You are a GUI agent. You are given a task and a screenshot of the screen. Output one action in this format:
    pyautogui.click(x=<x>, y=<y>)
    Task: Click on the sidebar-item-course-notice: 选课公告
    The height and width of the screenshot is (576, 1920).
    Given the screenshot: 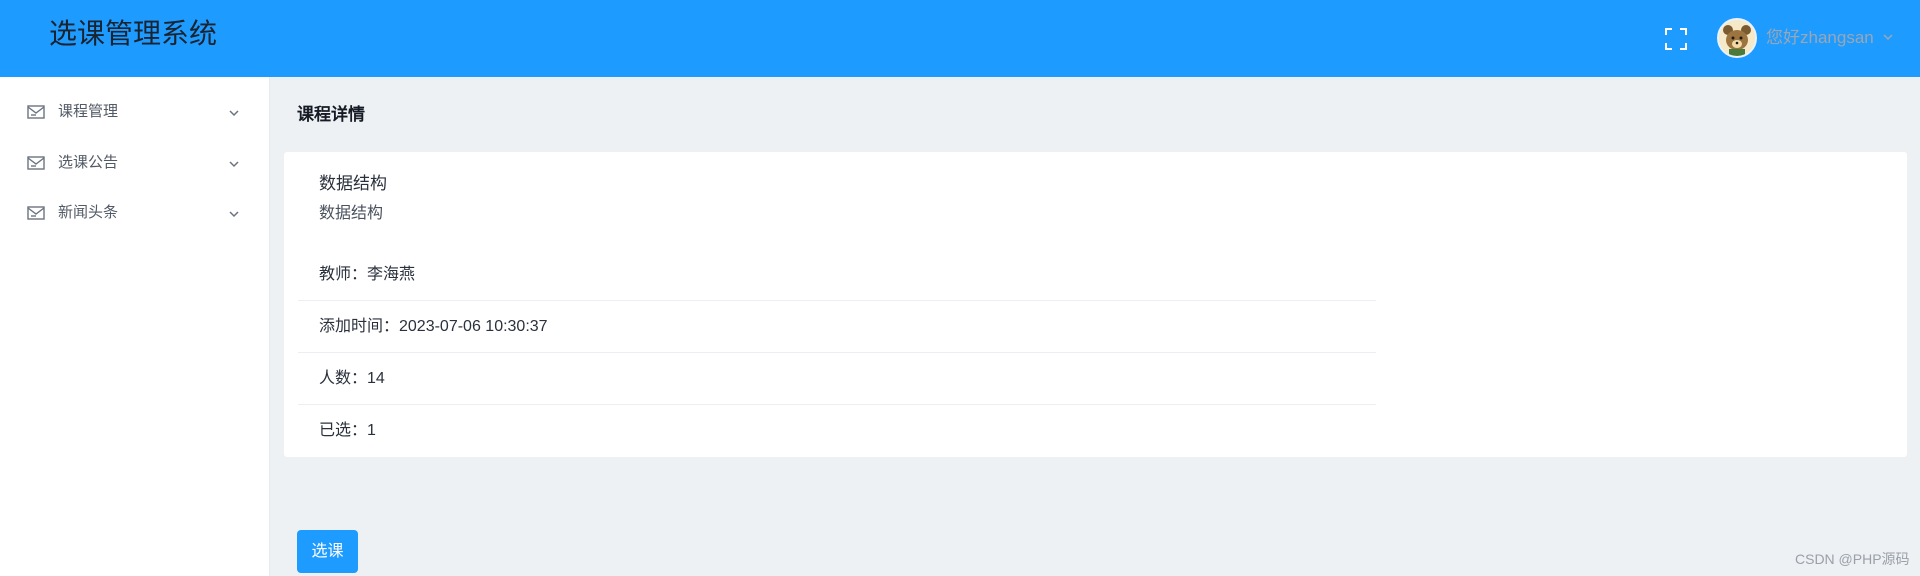 What is the action you would take?
    pyautogui.click(x=134, y=163)
    